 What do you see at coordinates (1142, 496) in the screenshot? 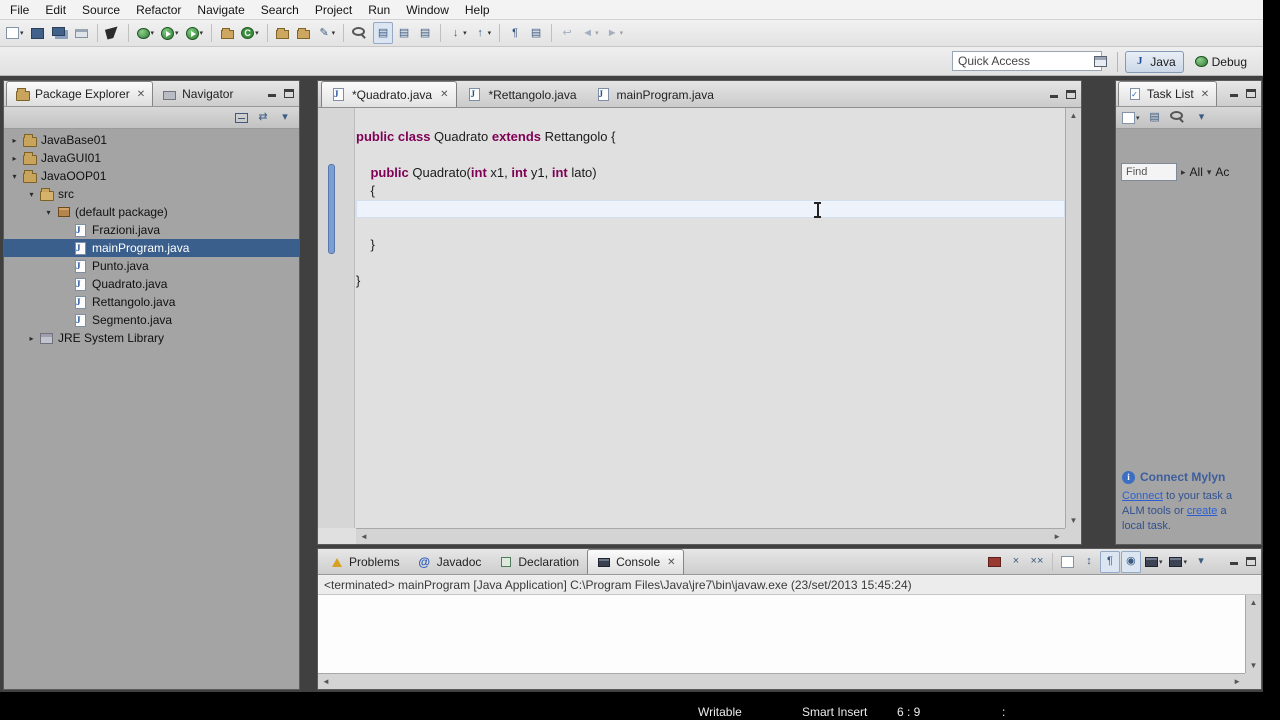
I see `mylyn-link-connect: Connect` at bounding box center [1142, 496].